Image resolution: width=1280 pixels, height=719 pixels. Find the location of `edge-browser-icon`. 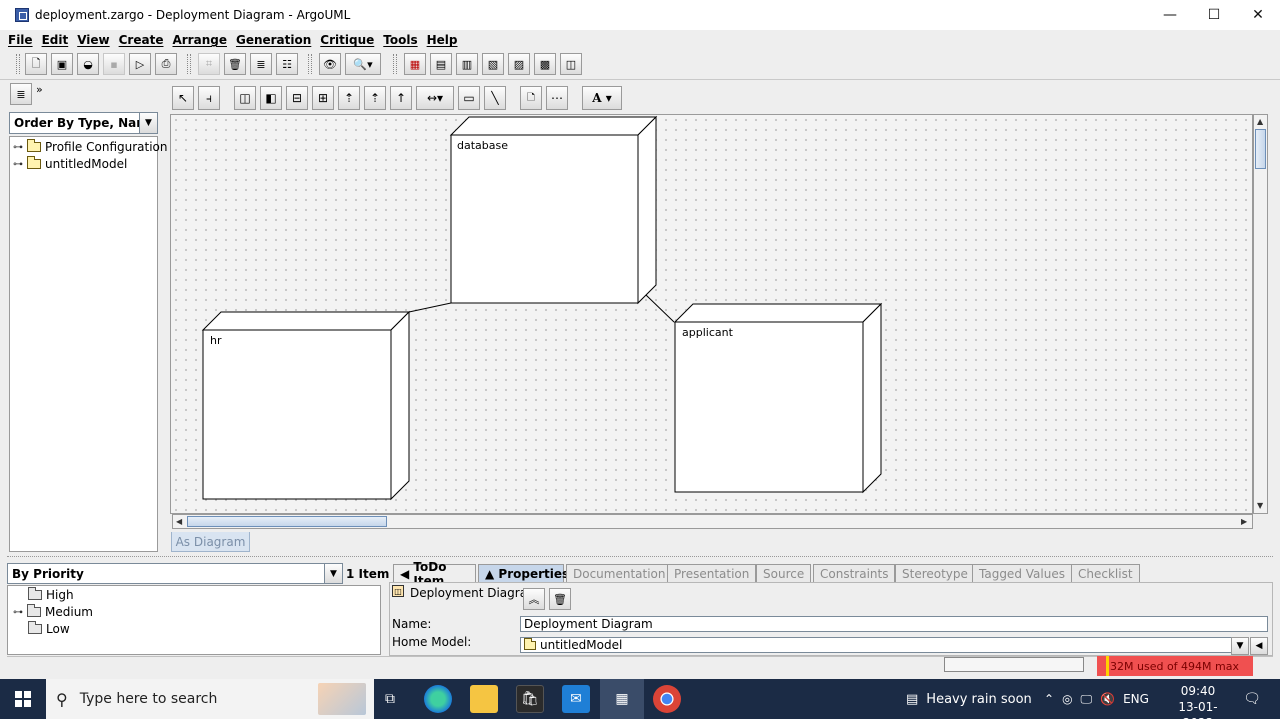

edge-browser-icon is located at coordinates (438, 699).